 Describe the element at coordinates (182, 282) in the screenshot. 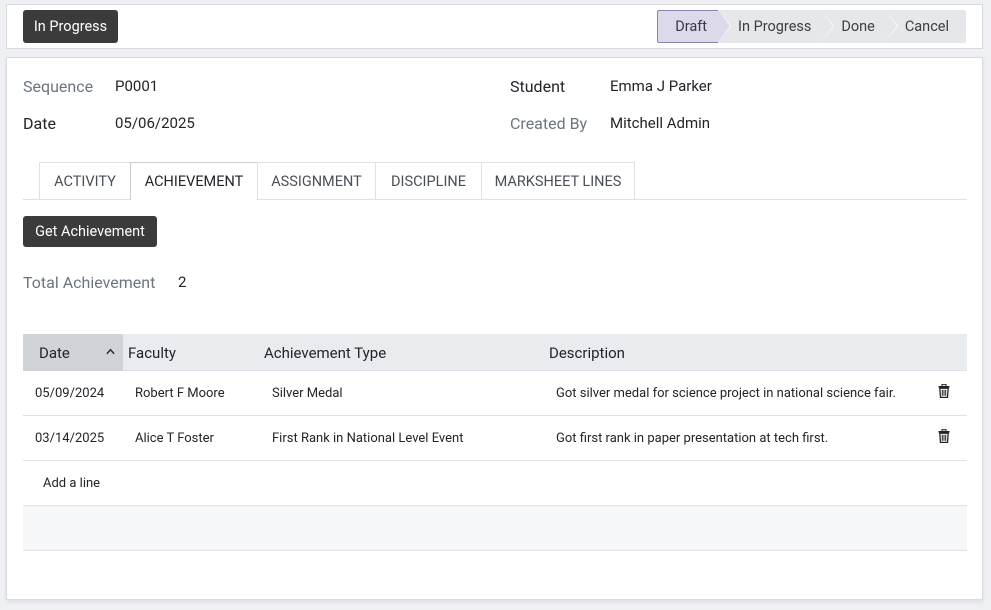

I see `total-achievement-value: 2` at that location.